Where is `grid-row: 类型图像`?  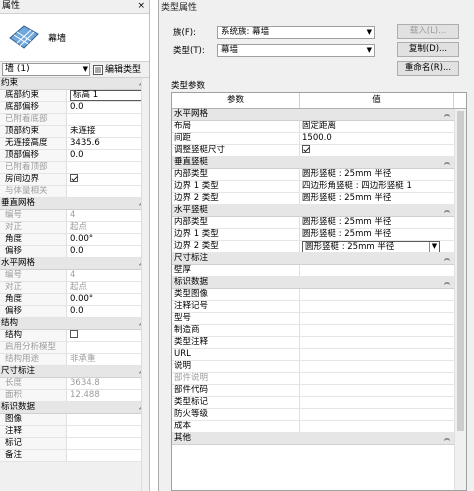
grid-row: 类型图像 is located at coordinates (319, 295).